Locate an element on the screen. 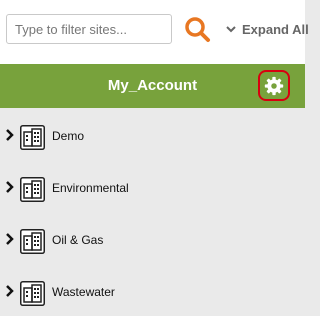  chevron-down-icon is located at coordinates (231, 29).